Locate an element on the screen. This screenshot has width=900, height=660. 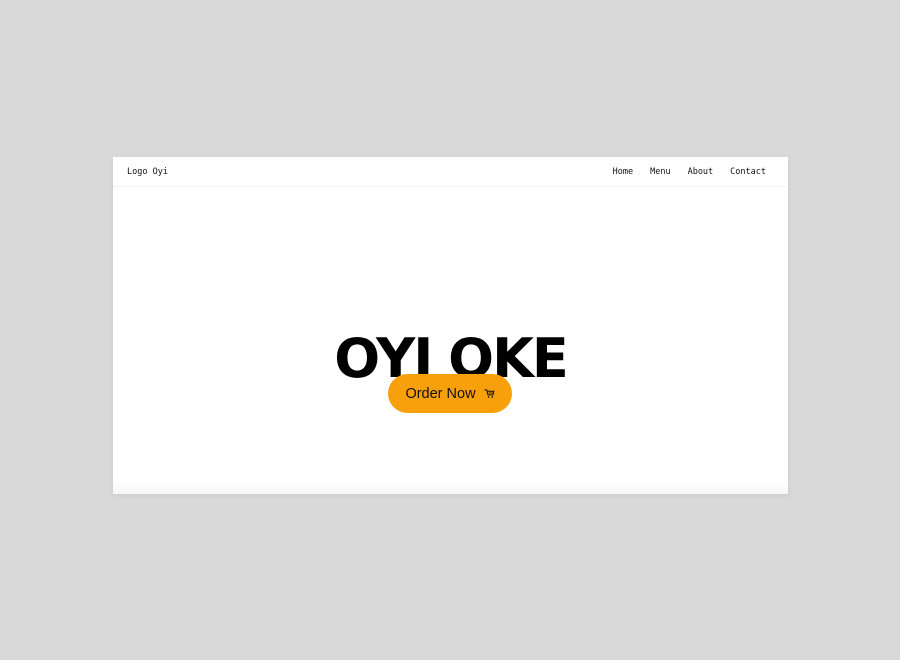
logo: Logo Oyi is located at coordinates (147, 172).